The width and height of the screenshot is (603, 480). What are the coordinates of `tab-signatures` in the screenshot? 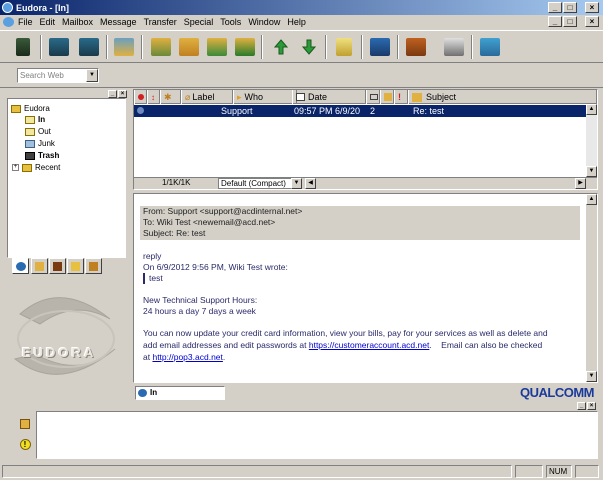 It's located at (75, 266).